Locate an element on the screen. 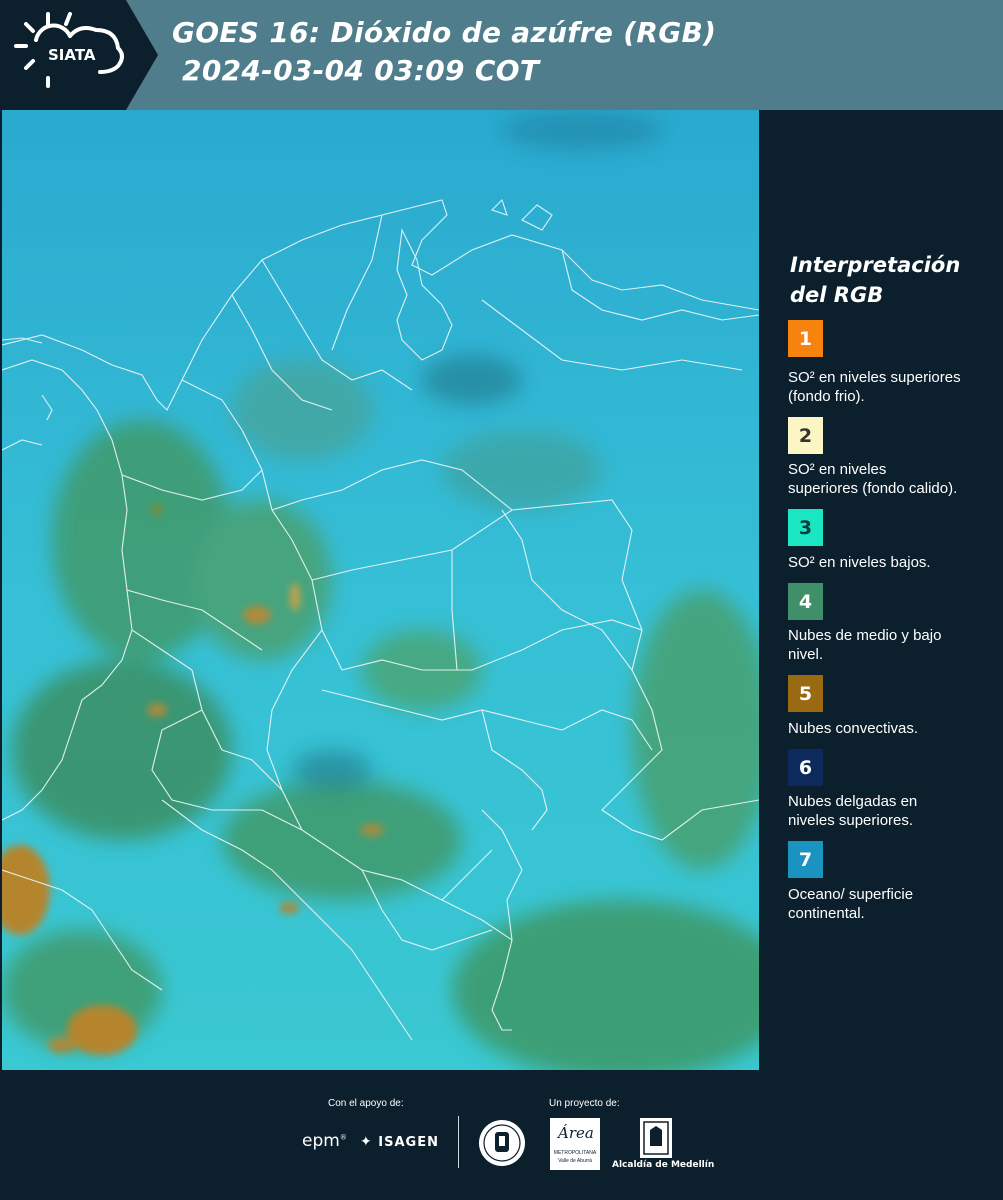  legend-swatch-5: 5 is located at coordinates (805, 693).